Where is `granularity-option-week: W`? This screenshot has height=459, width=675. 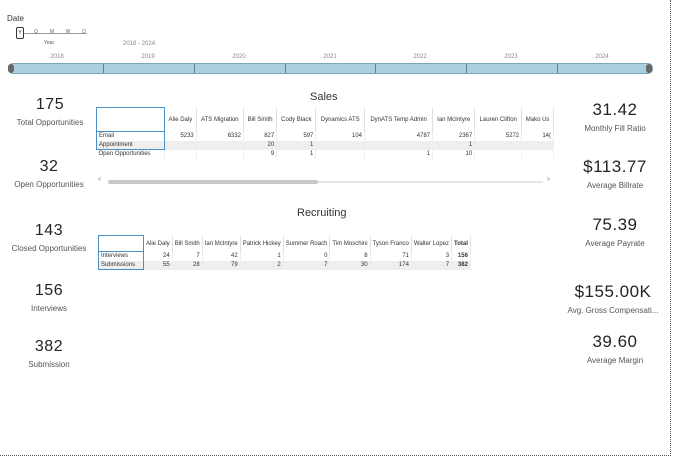
granularity-option-week: W is located at coordinates (68, 32).